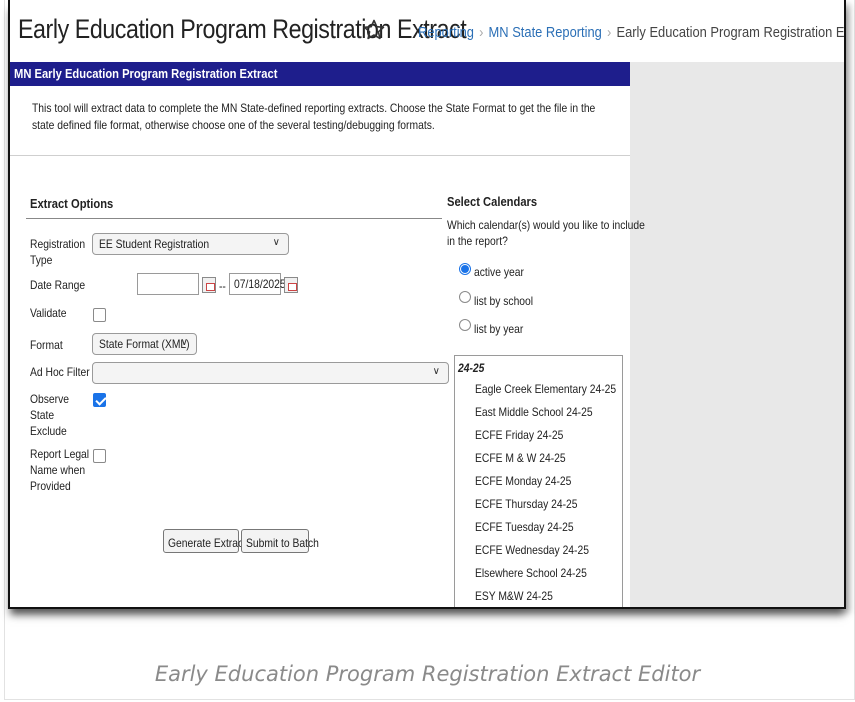  Describe the element at coordinates (527, 458) in the screenshot. I see `calendar-list-item: ECFE M & W 24-25` at that location.